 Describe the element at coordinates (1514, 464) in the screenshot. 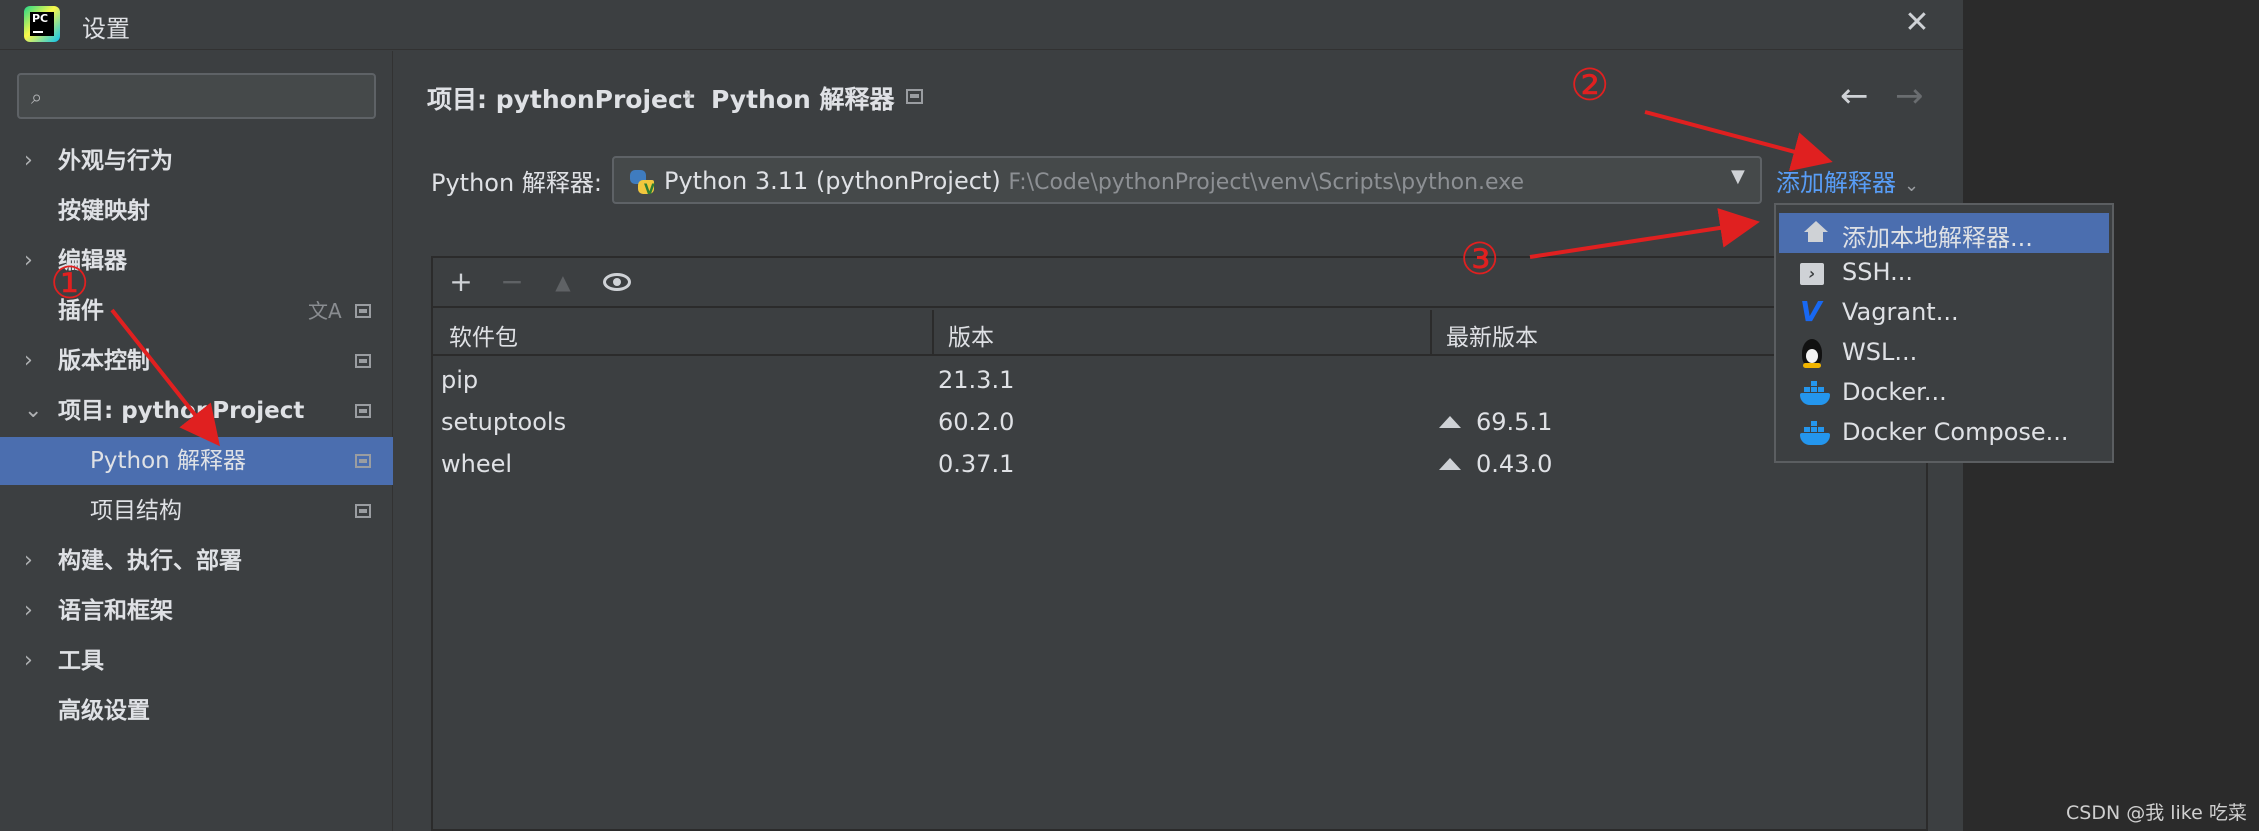

I see `package-latest: 0.43.0` at that location.